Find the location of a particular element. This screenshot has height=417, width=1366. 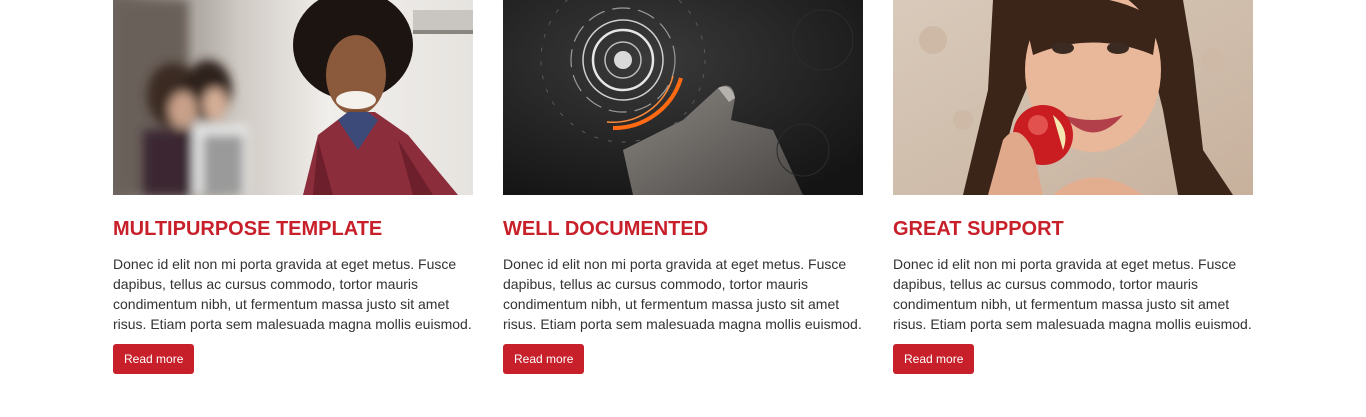

photo-woman-apple-illustration is located at coordinates (1073, 97).